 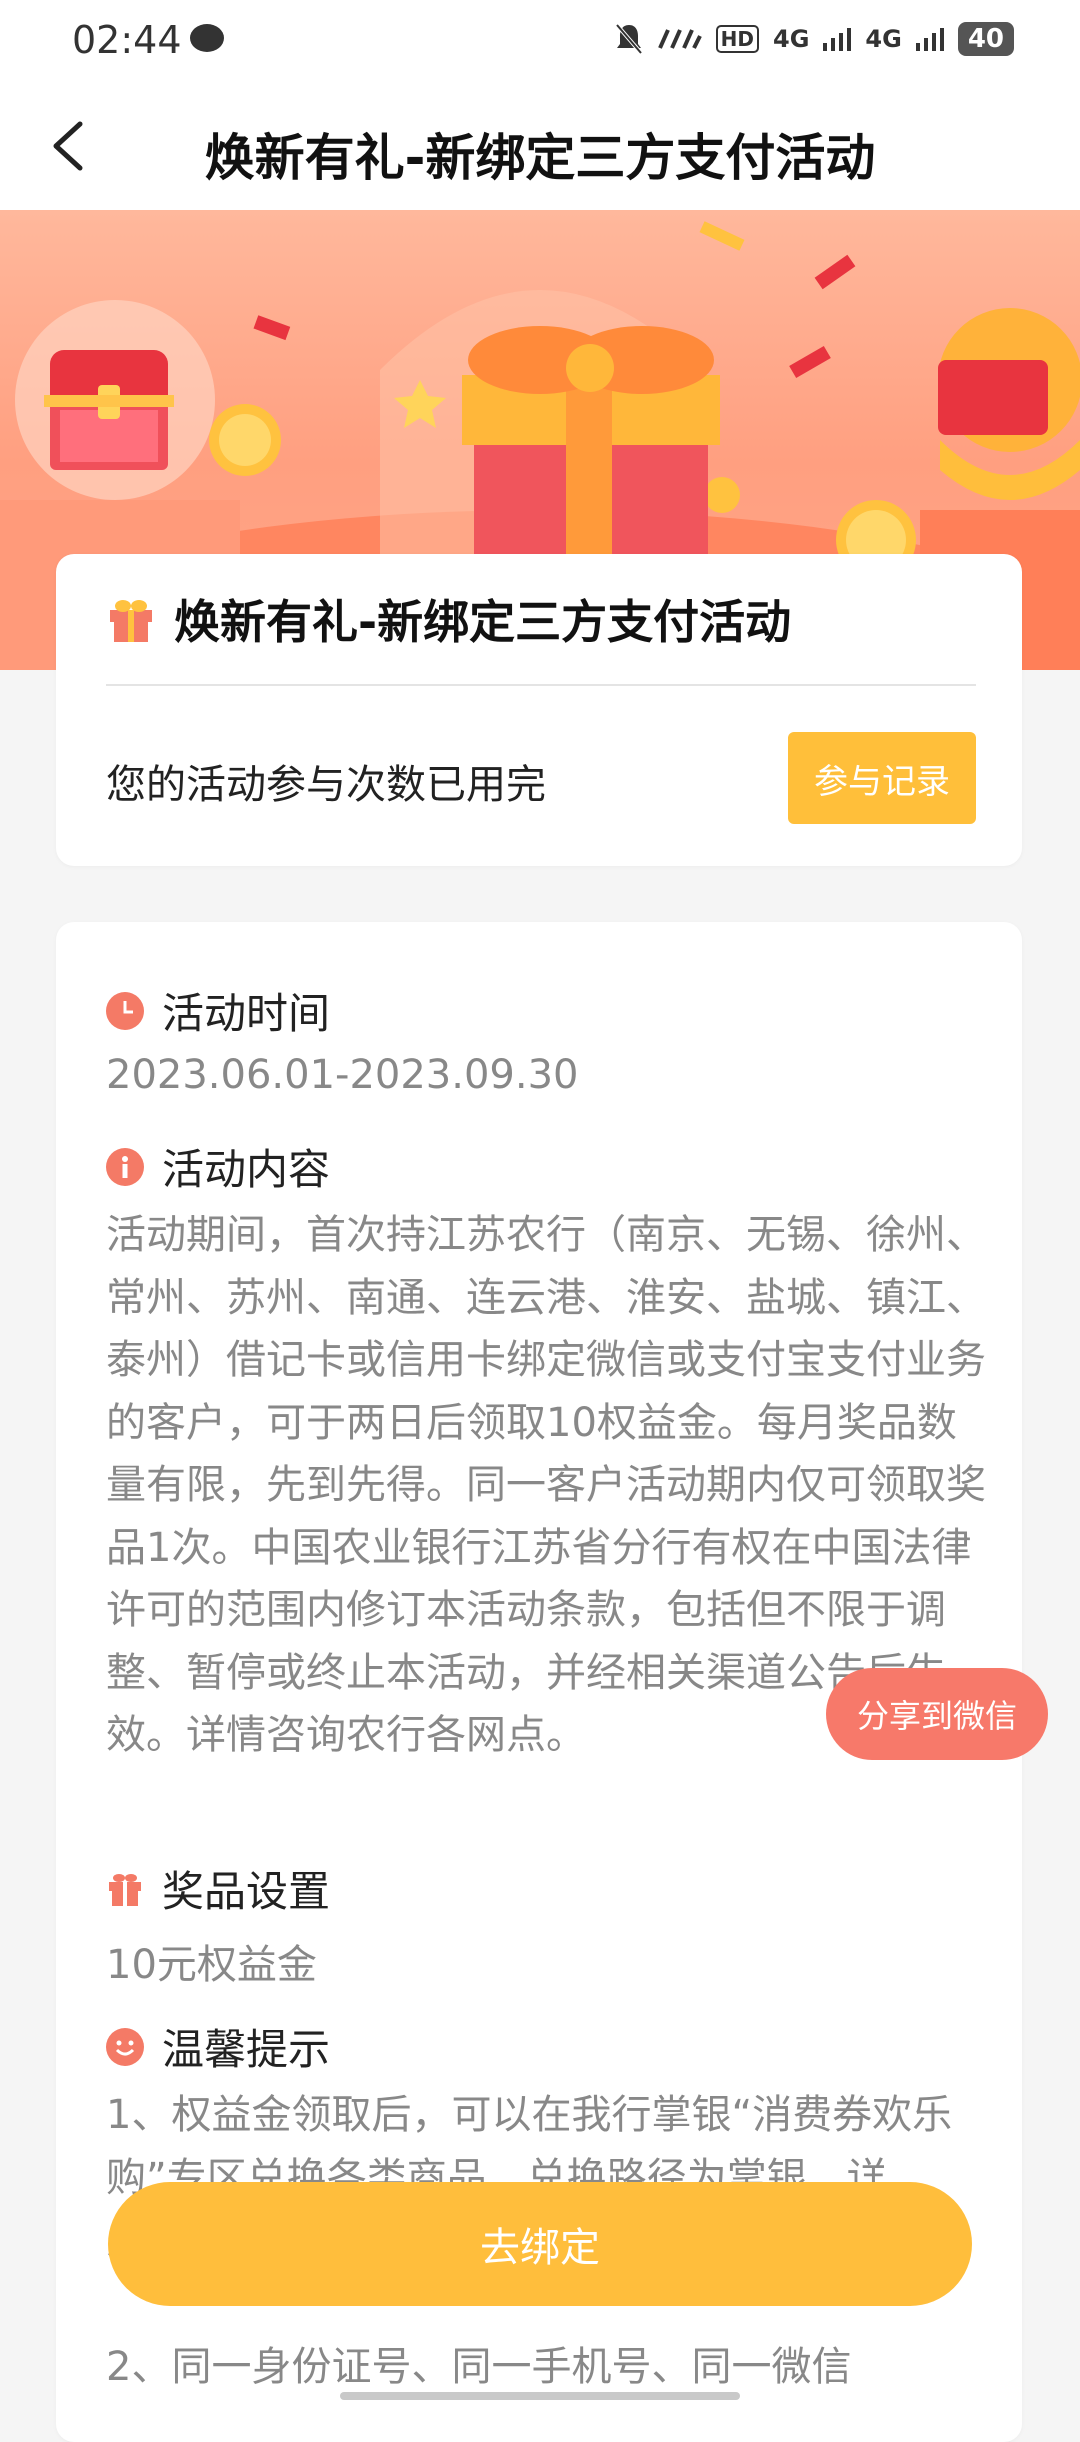 I want to click on status-time: 02:44, so click(x=127, y=40).